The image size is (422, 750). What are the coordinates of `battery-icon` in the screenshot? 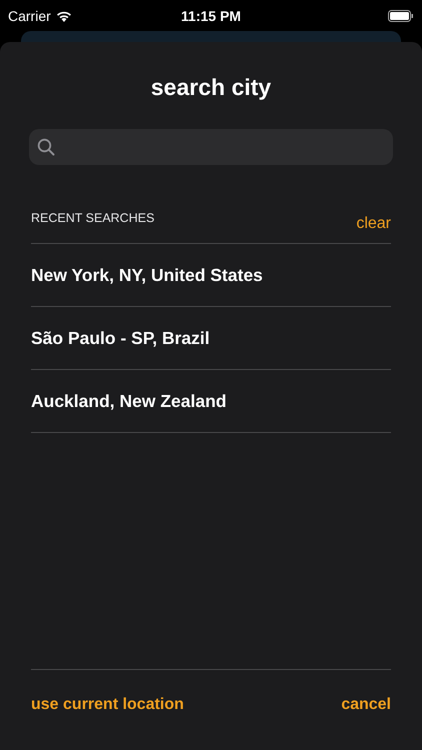 It's located at (401, 16).